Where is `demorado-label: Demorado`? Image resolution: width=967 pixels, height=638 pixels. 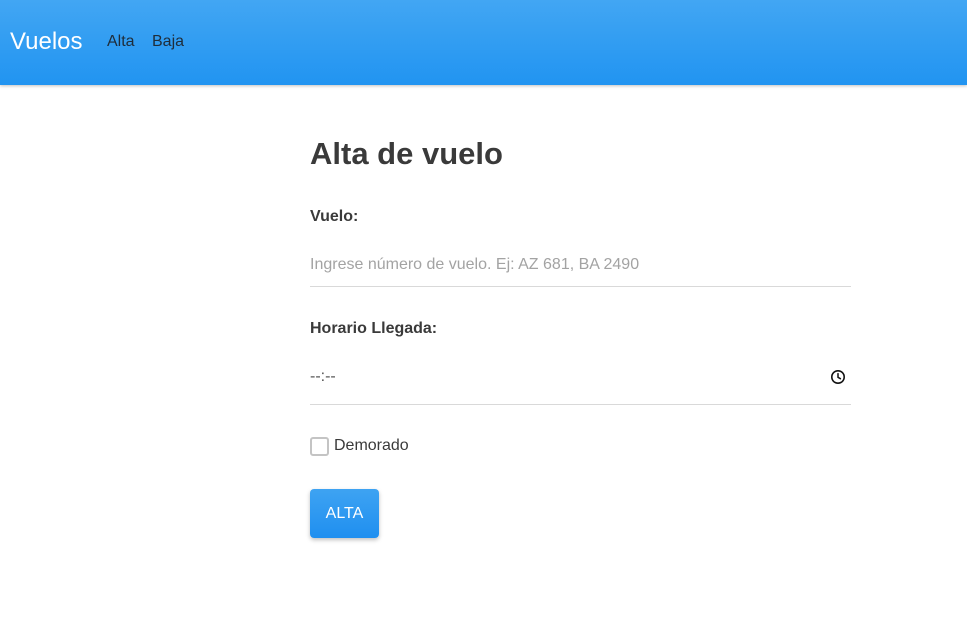
demorado-label: Demorado is located at coordinates (371, 446).